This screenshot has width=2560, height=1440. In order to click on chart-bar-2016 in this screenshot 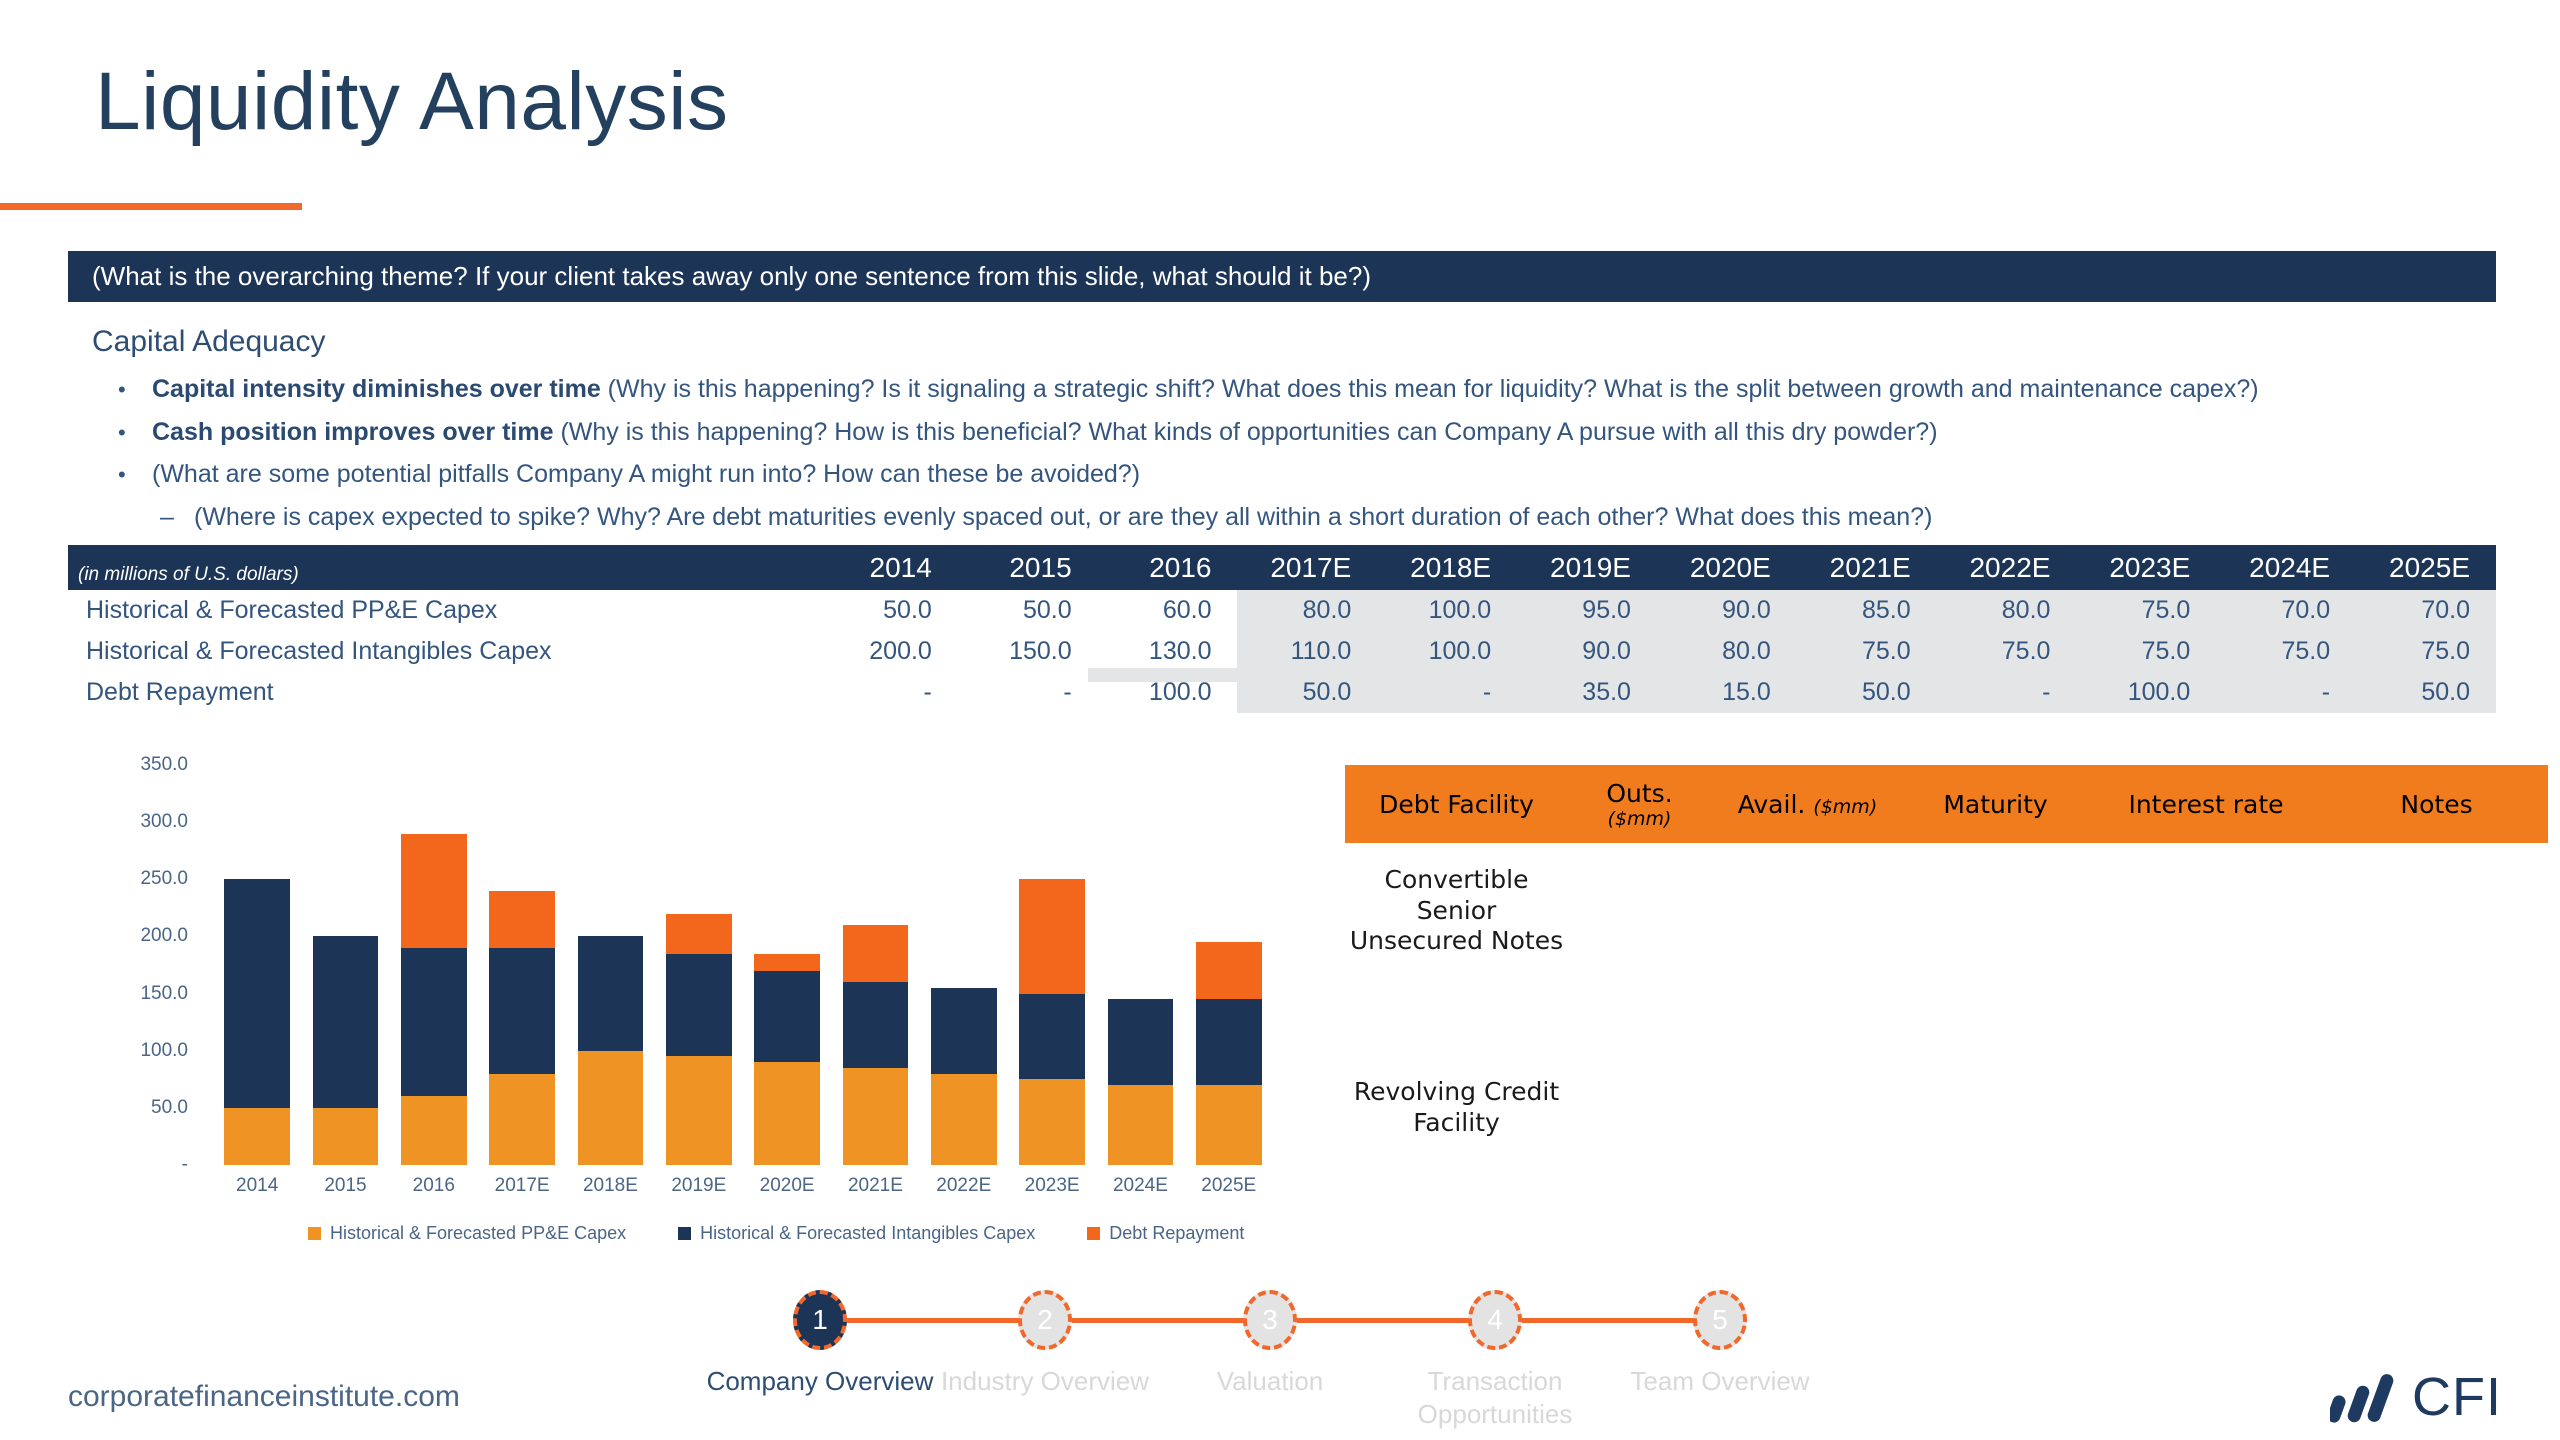, I will do `click(433, 965)`.